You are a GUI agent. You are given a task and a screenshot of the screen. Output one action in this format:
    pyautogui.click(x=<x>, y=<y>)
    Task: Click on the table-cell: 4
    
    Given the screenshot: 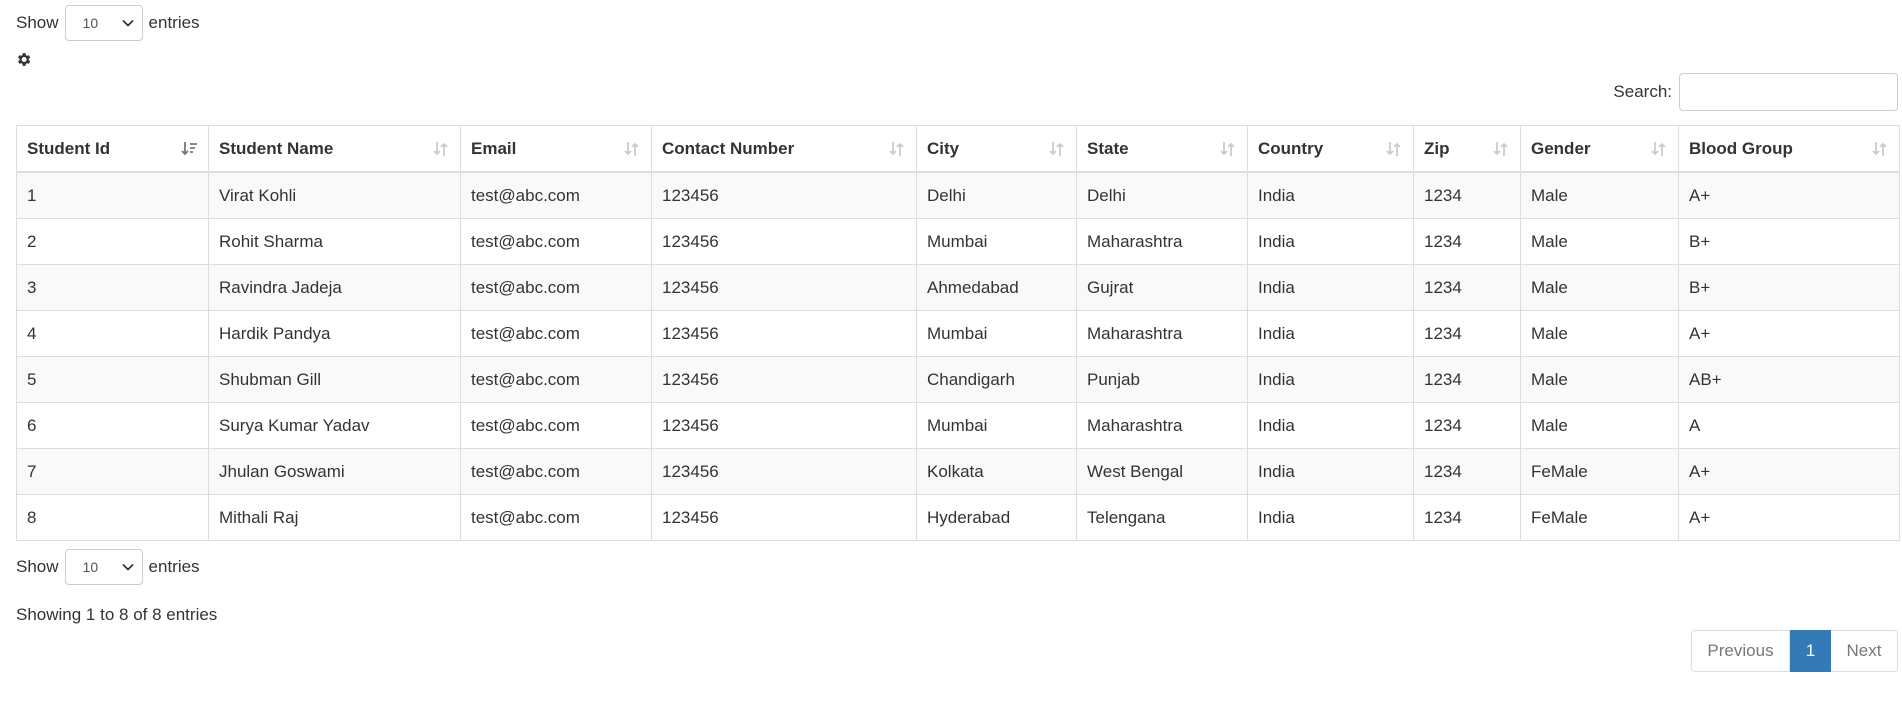 What is the action you would take?
    pyautogui.click(x=112, y=333)
    